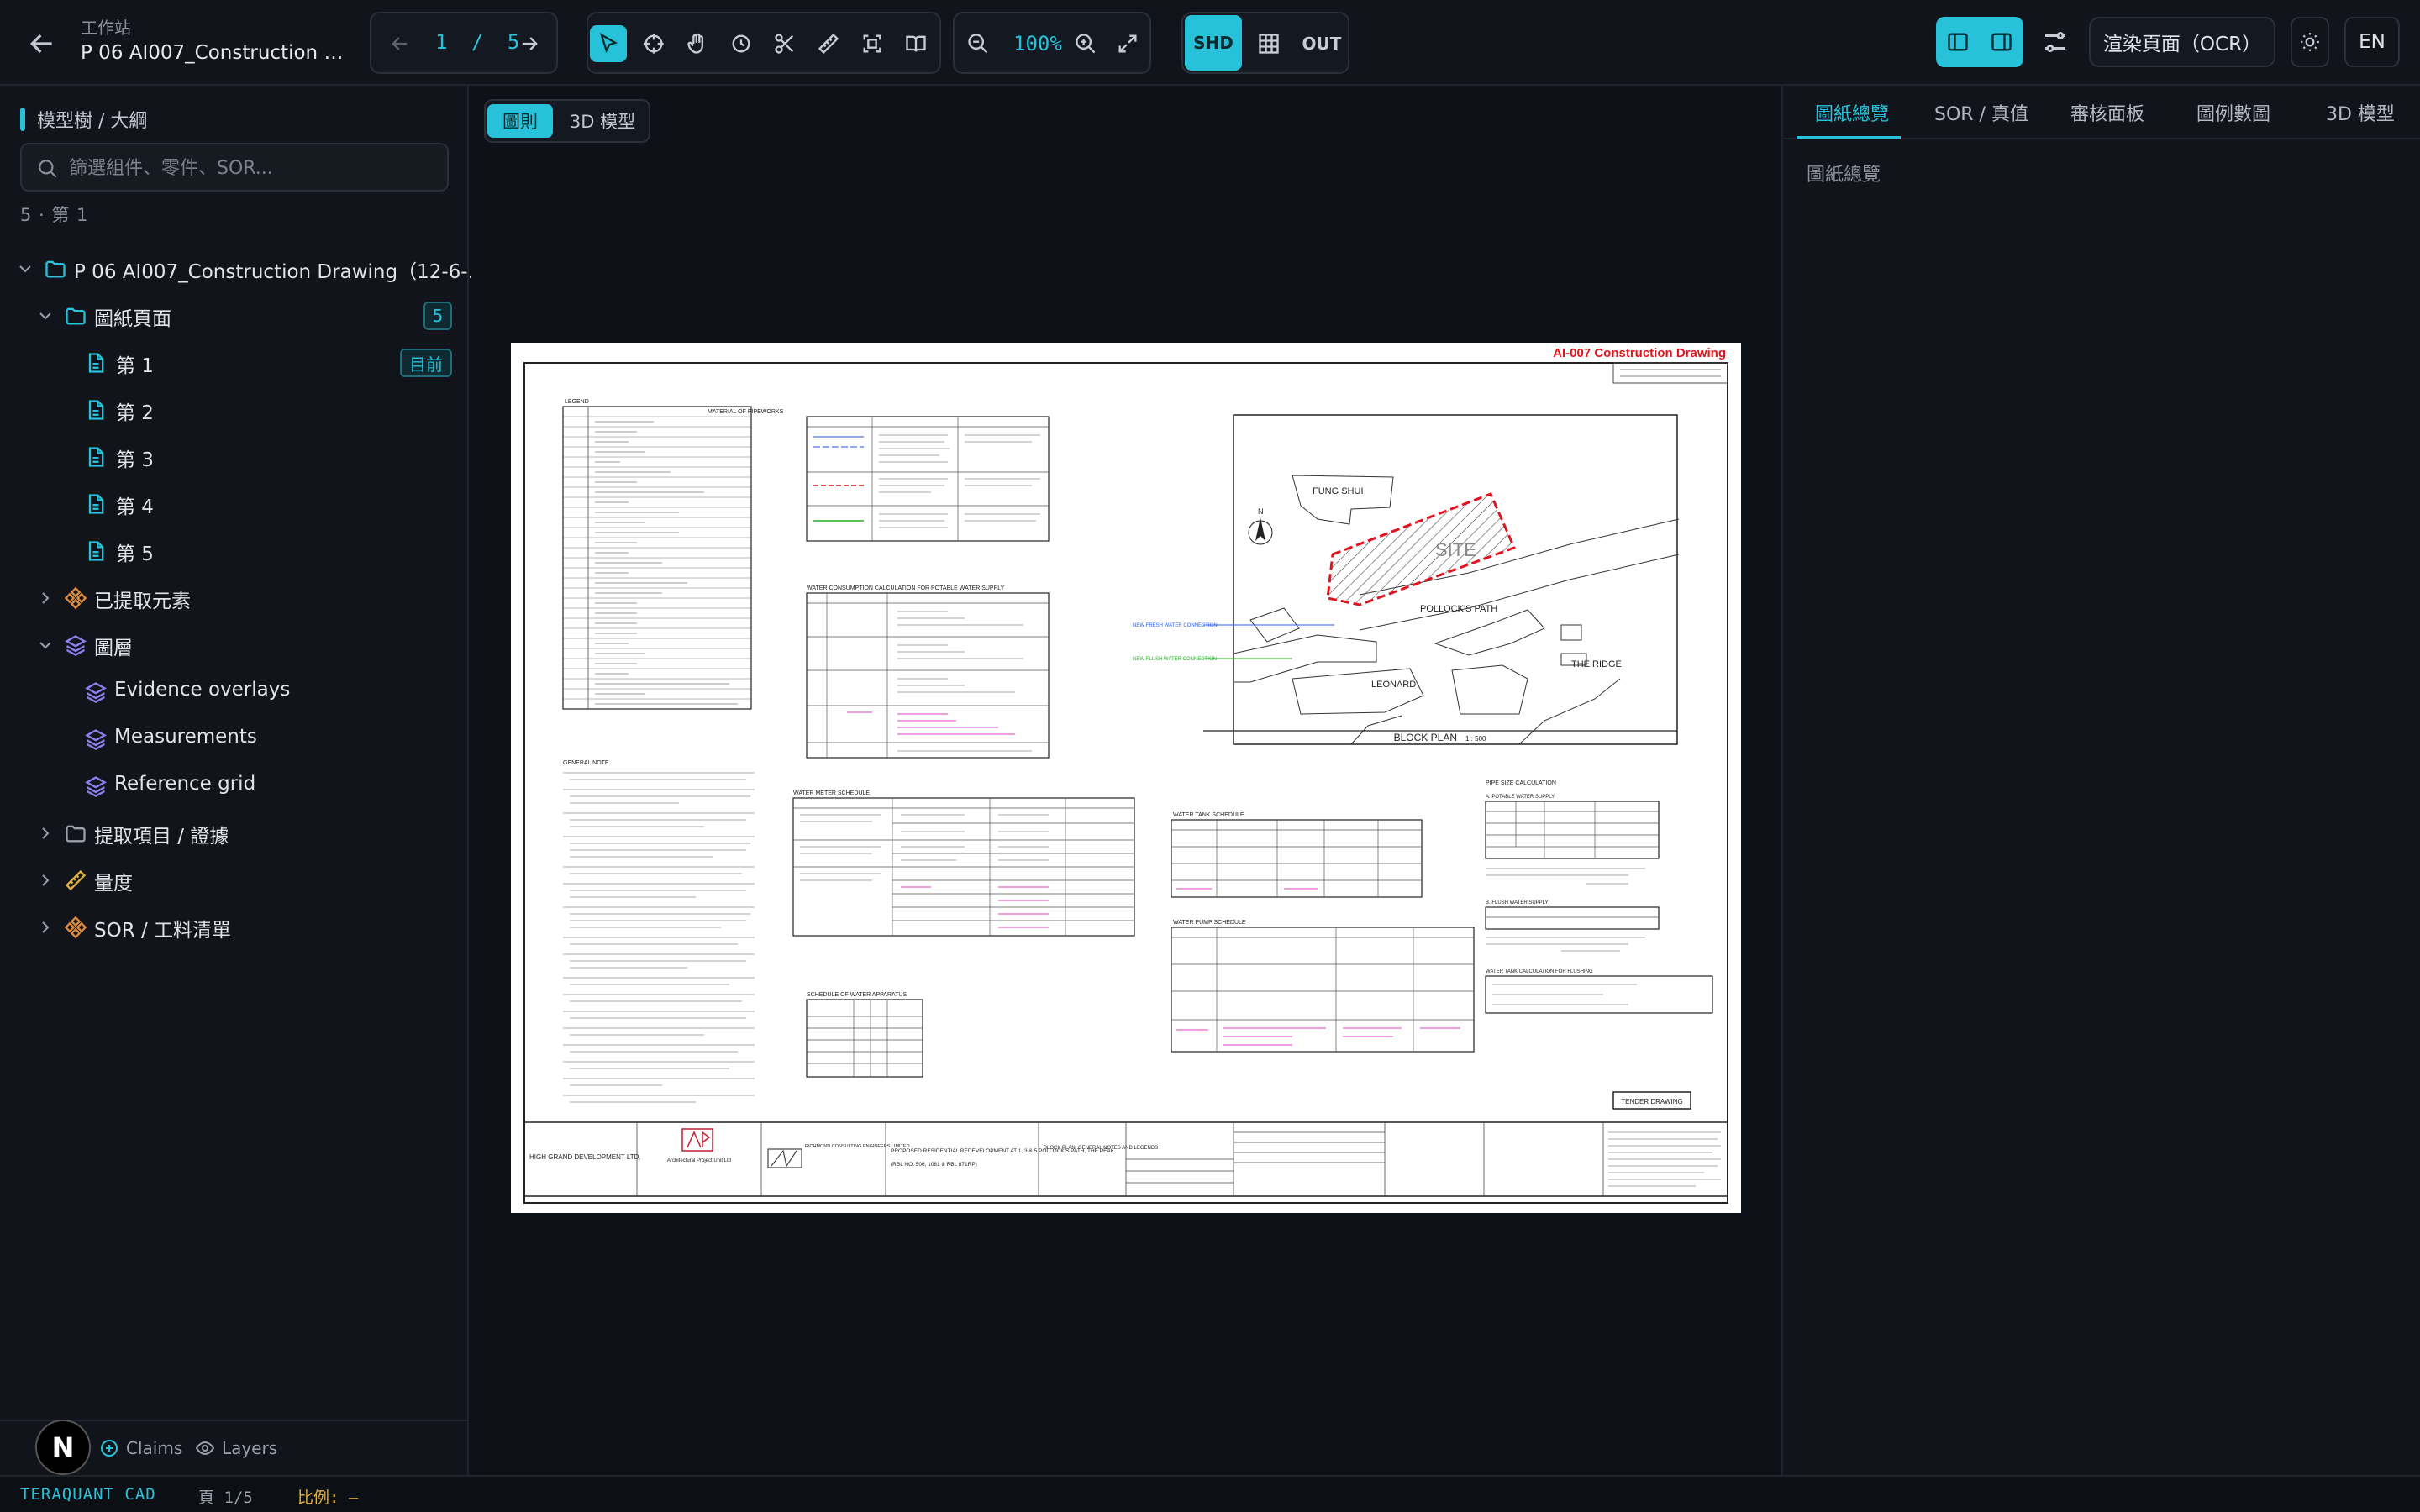  What do you see at coordinates (233, 456) in the screenshot?
I see `tree-page-3: 第 3` at bounding box center [233, 456].